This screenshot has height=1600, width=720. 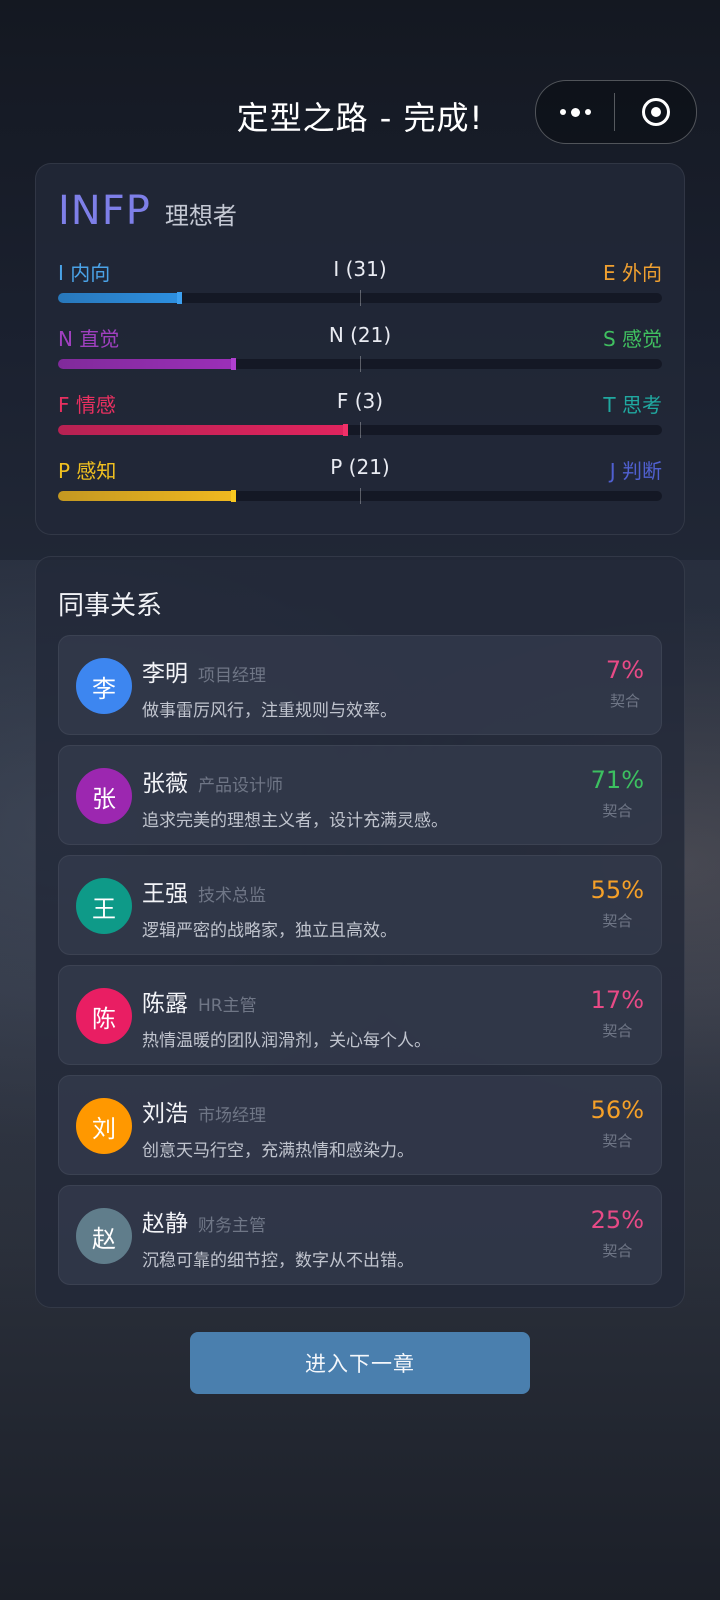 What do you see at coordinates (360, 1363) in the screenshot?
I see `next-chapter-button: 进入下一章` at bounding box center [360, 1363].